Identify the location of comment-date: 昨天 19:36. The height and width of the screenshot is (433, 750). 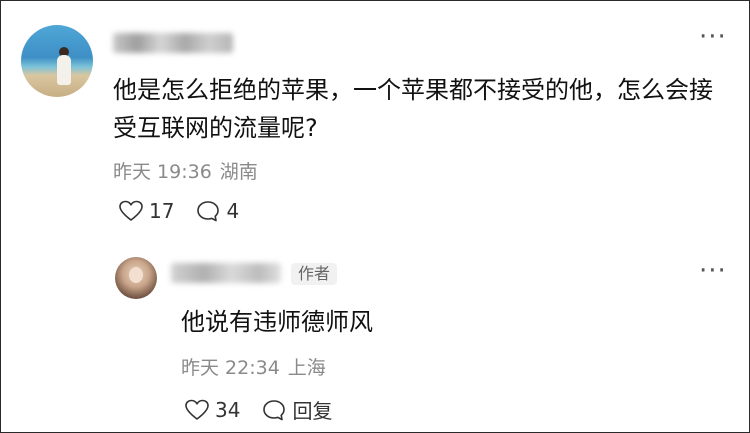
(162, 172).